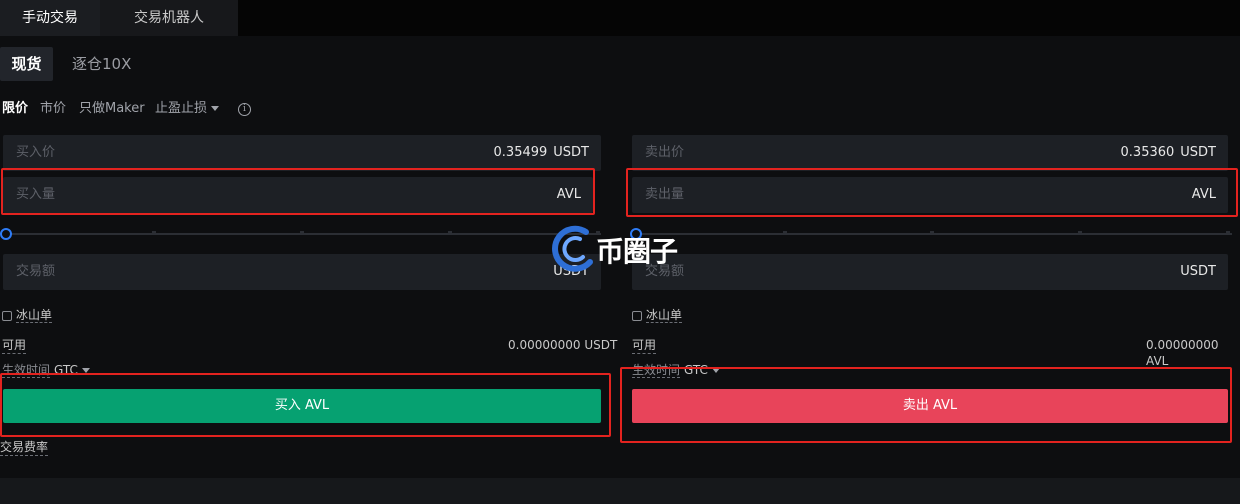 The image size is (1240, 504). I want to click on buy-price-value: 0.35499, so click(520, 152).